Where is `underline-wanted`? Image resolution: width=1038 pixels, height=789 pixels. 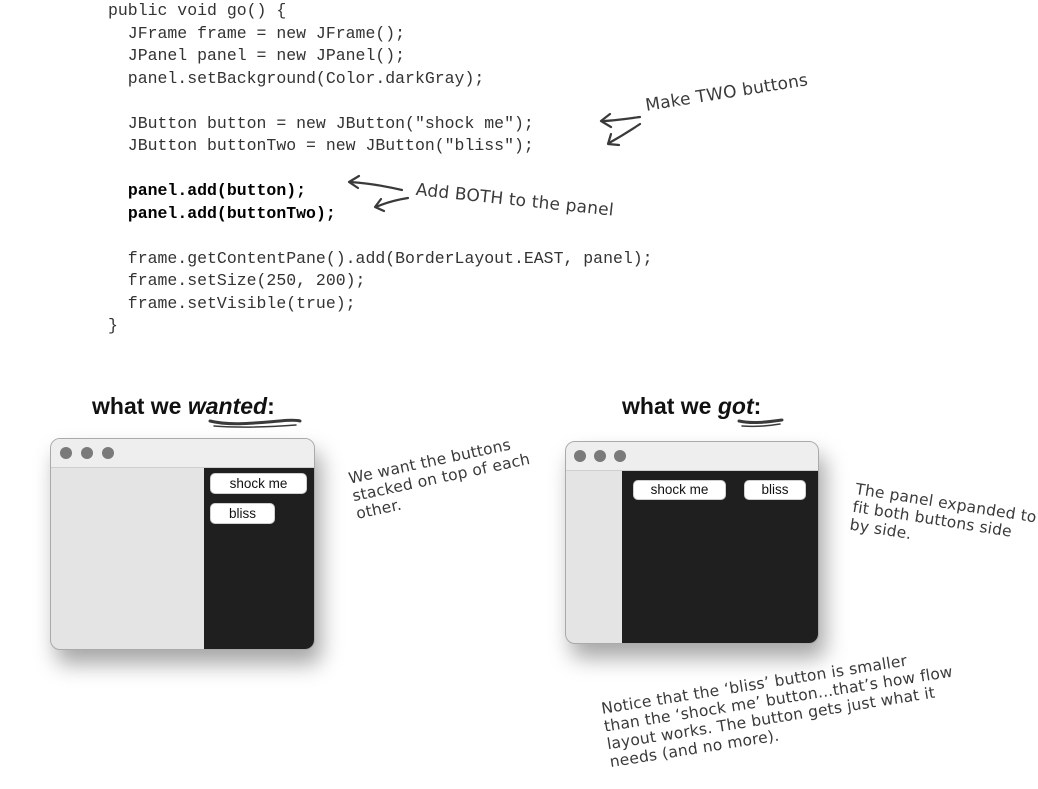
underline-wanted is located at coordinates (255, 422).